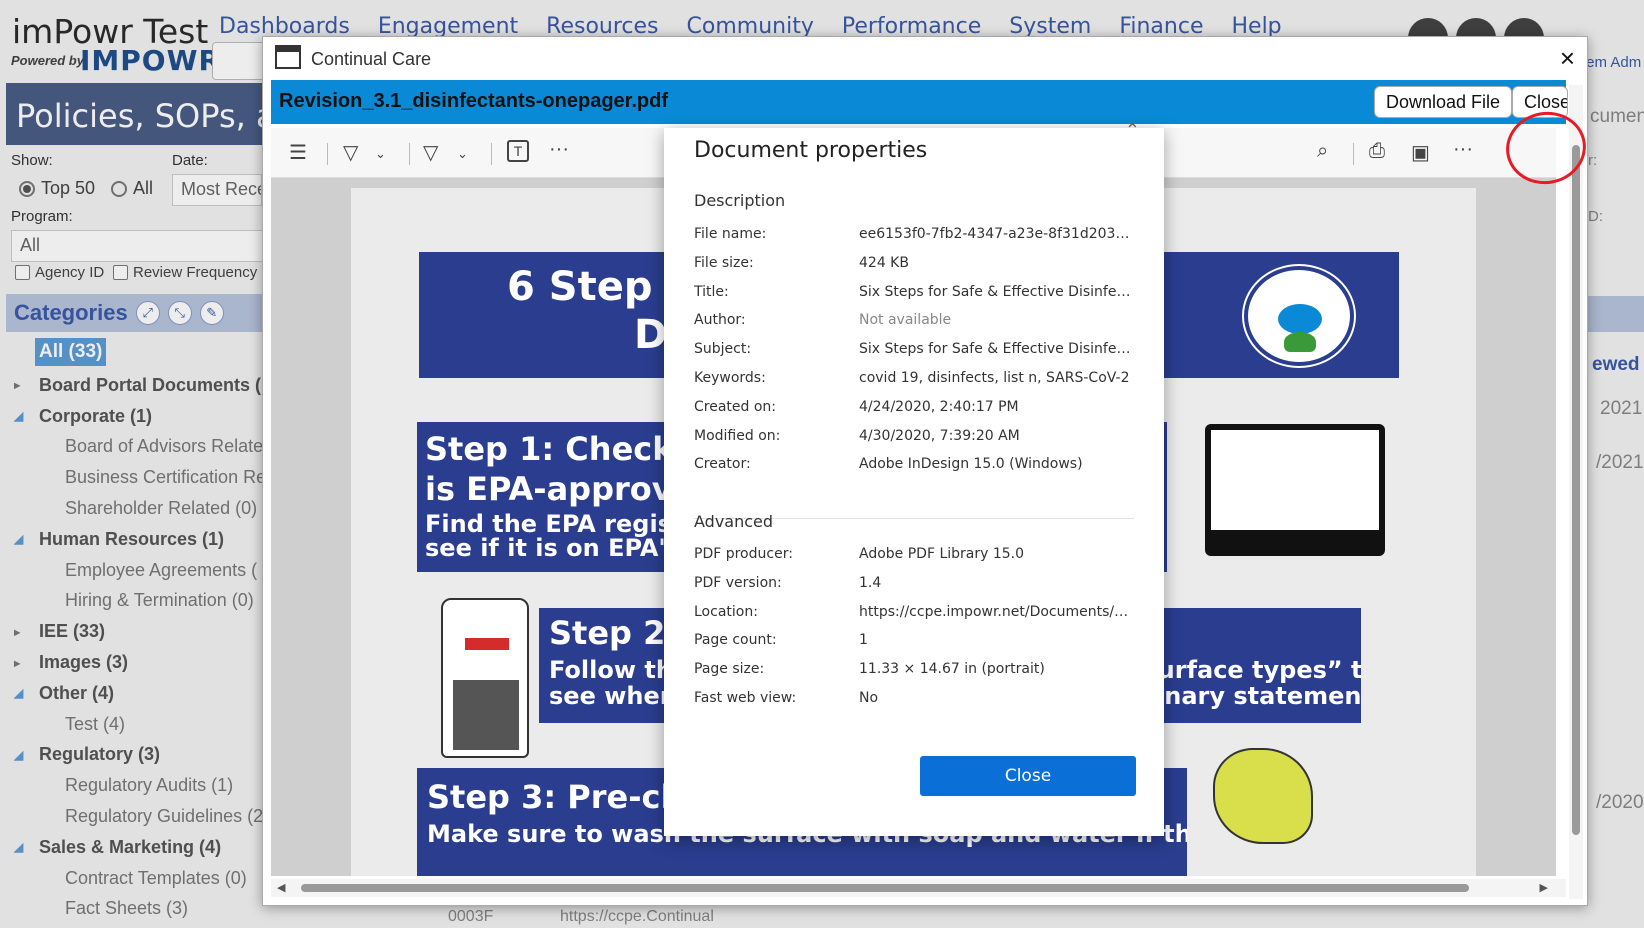 Image resolution: width=1644 pixels, height=928 pixels. Describe the element at coordinates (1616, 364) in the screenshot. I see `column-header-viewed: ewed` at that location.